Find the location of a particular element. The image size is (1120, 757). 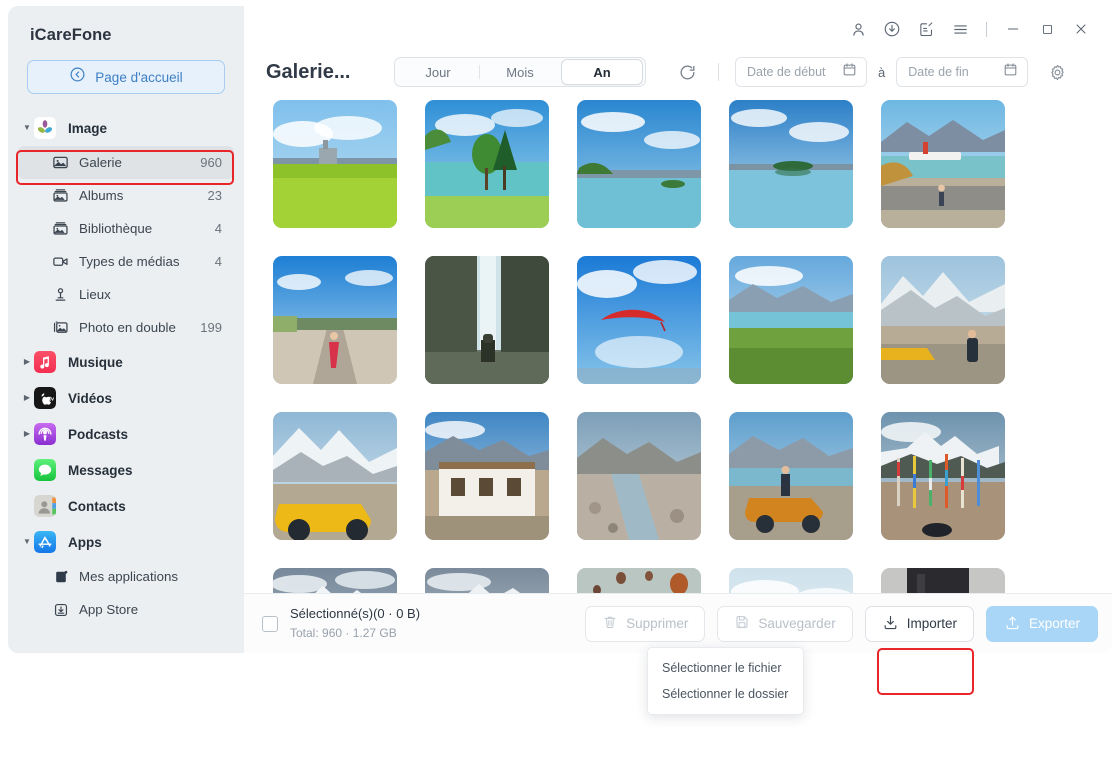

sidebar-item-app-store: App Store is located at coordinates (126, 609).